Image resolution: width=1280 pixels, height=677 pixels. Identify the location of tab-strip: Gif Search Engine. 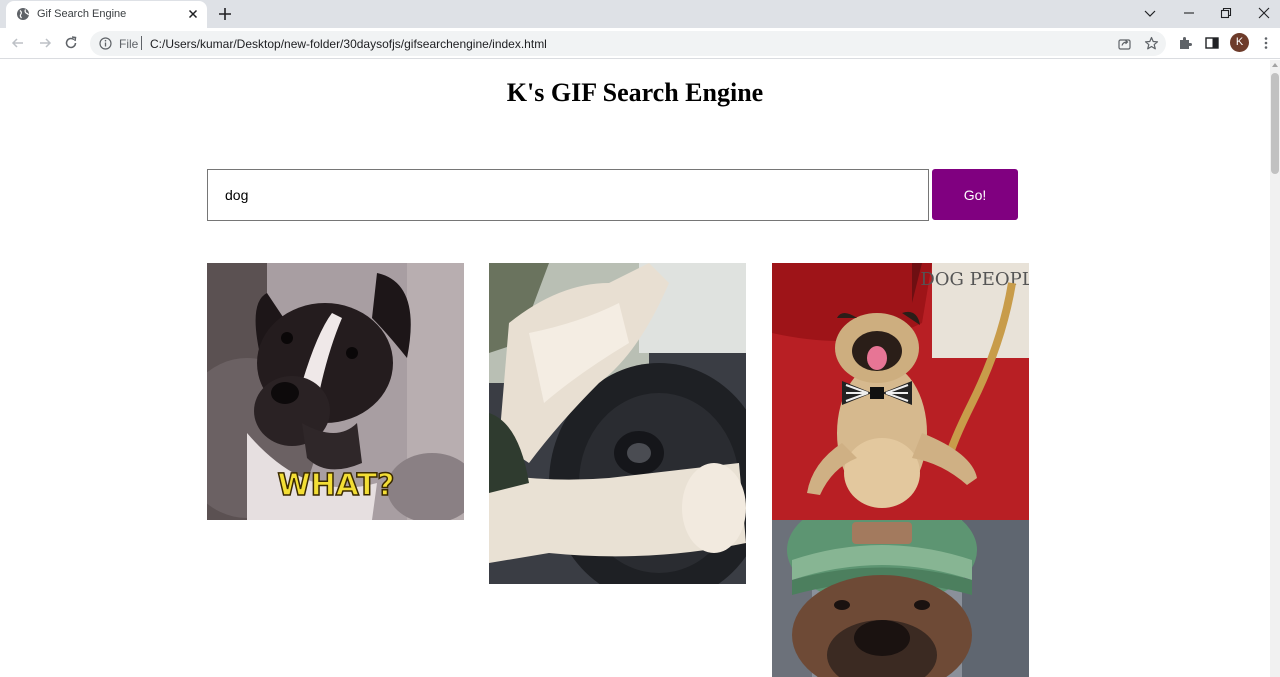
(640, 14).